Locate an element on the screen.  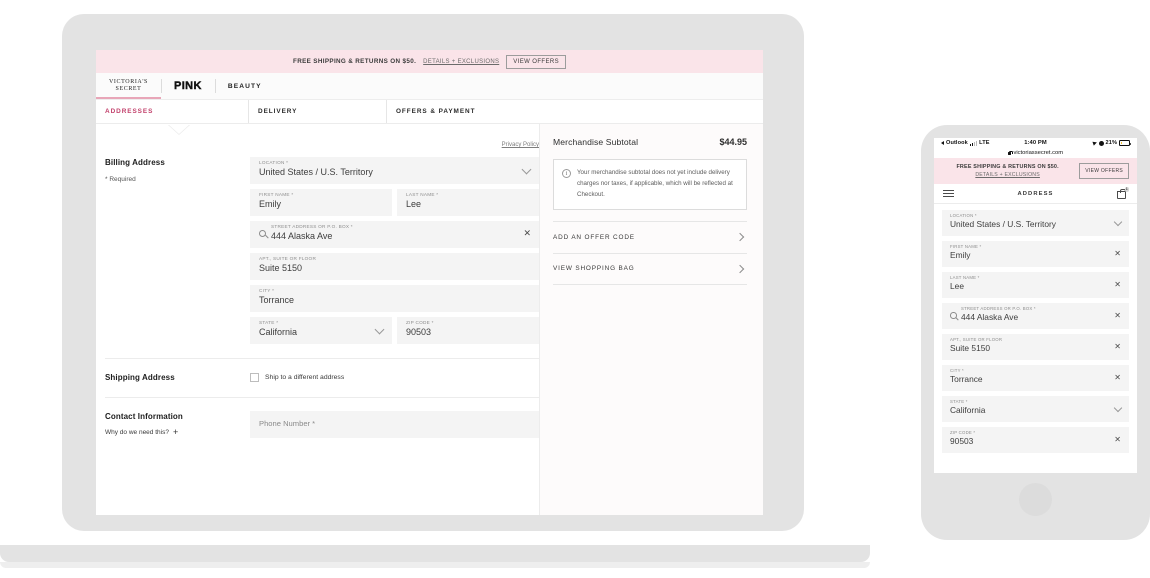
phone-field-value: Torrance is located at coordinates (966, 378).